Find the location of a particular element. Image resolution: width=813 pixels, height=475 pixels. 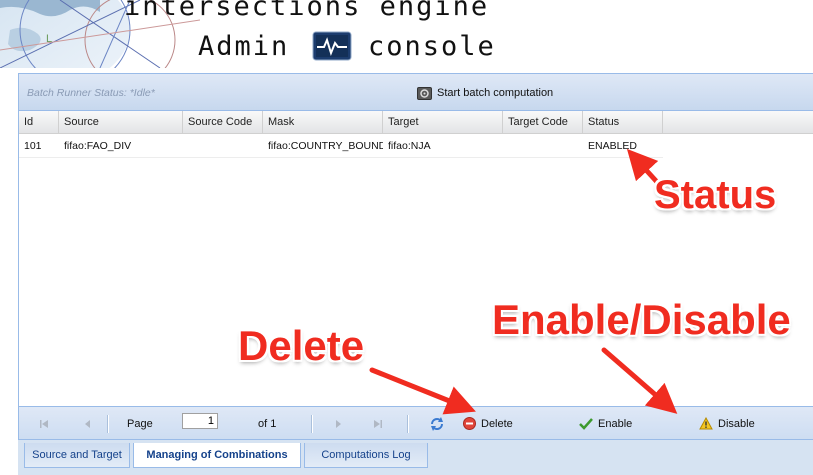

first-page-button is located at coordinates (44, 423).